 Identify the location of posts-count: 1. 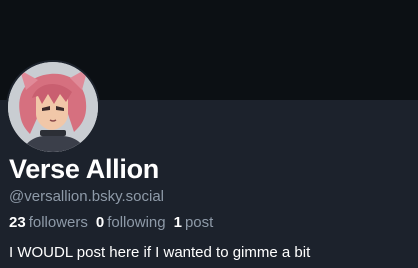
(177, 222).